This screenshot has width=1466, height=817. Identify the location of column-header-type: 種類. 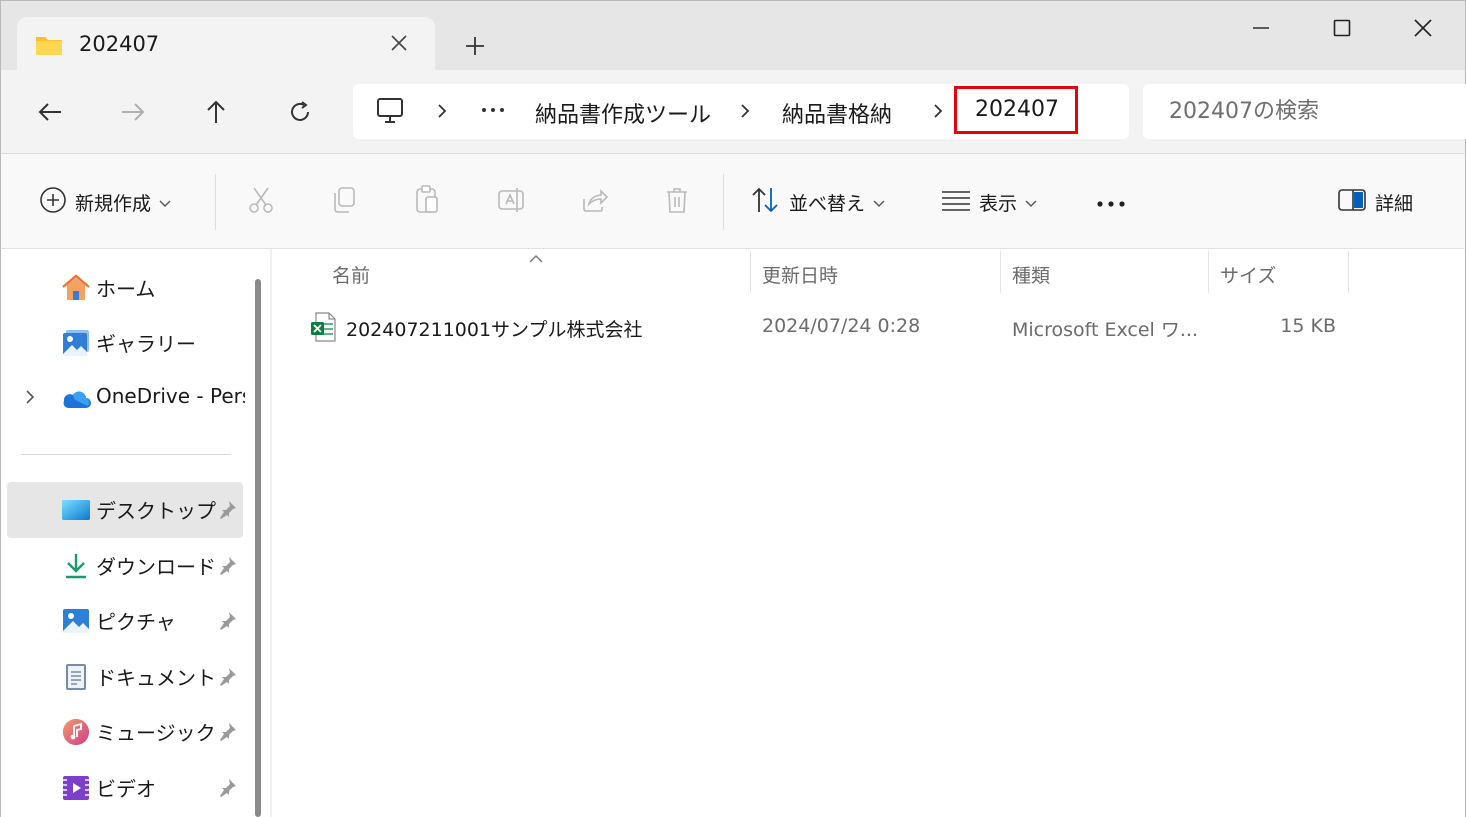
(1105, 277).